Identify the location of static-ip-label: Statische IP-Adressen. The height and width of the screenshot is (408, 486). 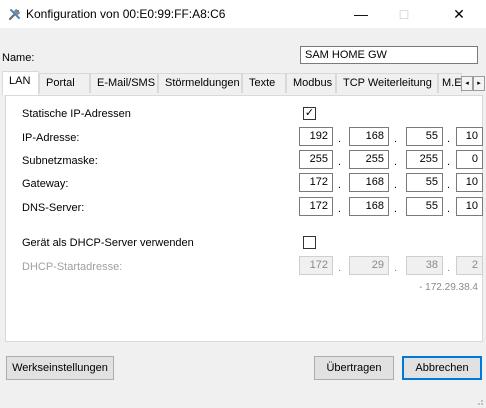
(76, 114).